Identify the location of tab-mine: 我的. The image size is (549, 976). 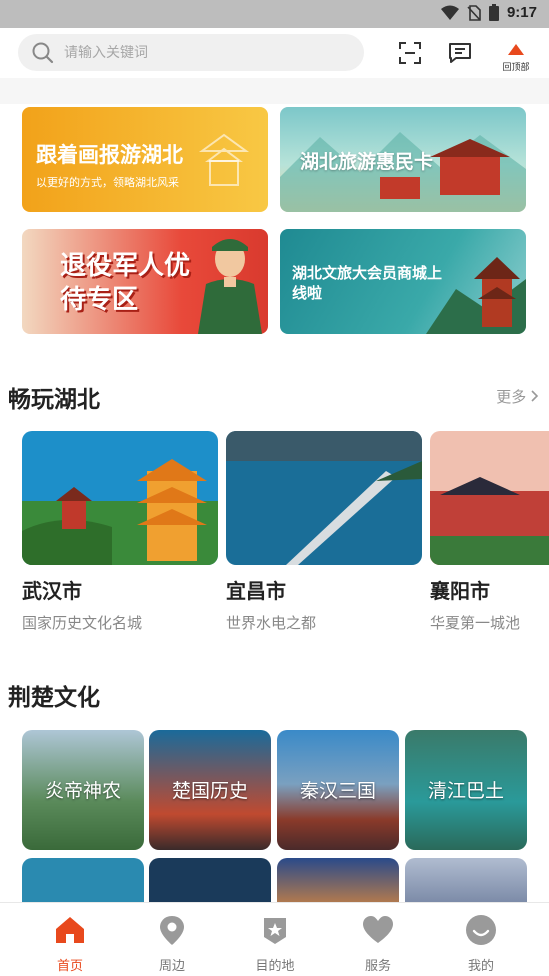
(481, 943).